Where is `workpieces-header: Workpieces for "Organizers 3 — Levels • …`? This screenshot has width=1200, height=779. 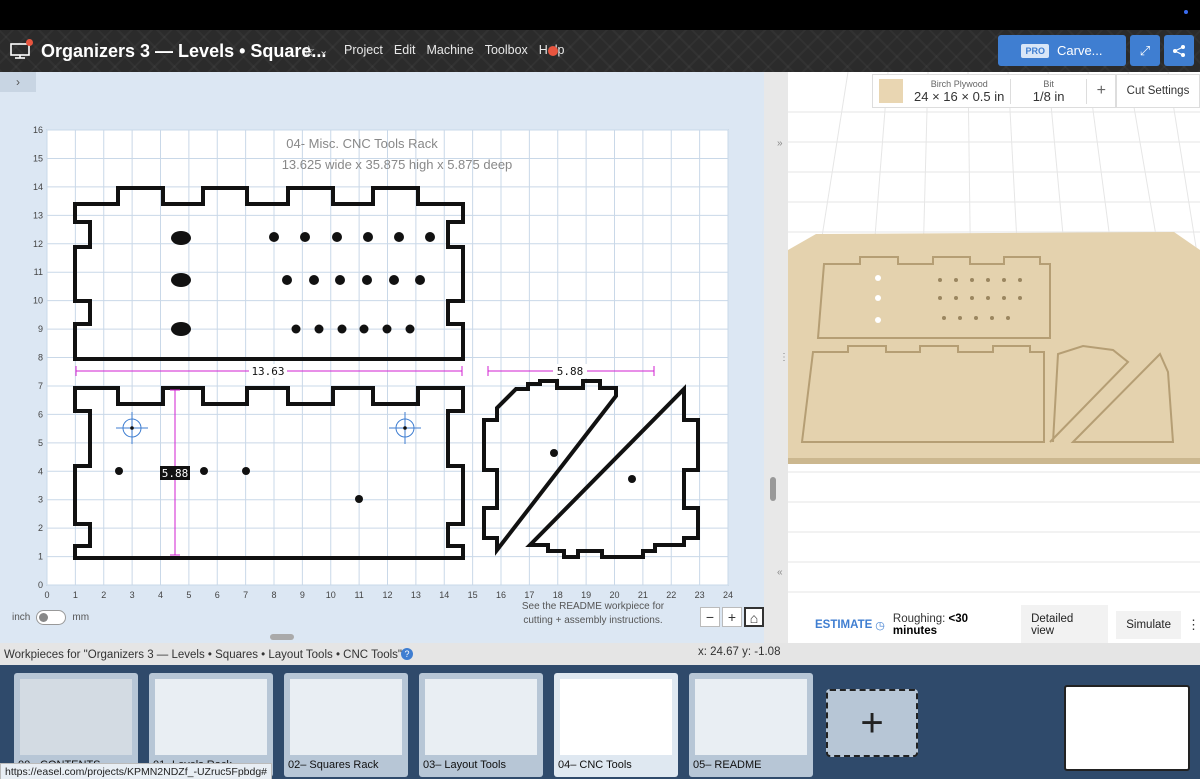
workpieces-header: Workpieces for "Organizers 3 — Levels • … is located at coordinates (600, 654).